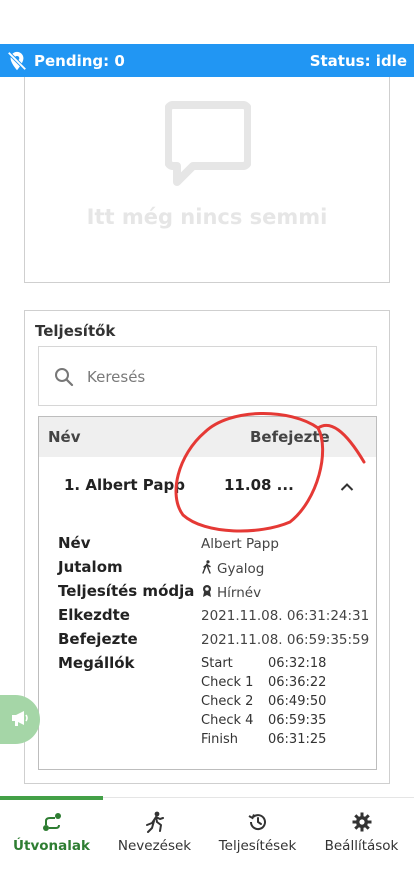  Describe the element at coordinates (51, 798) in the screenshot. I see `active-tab-indicator` at that location.